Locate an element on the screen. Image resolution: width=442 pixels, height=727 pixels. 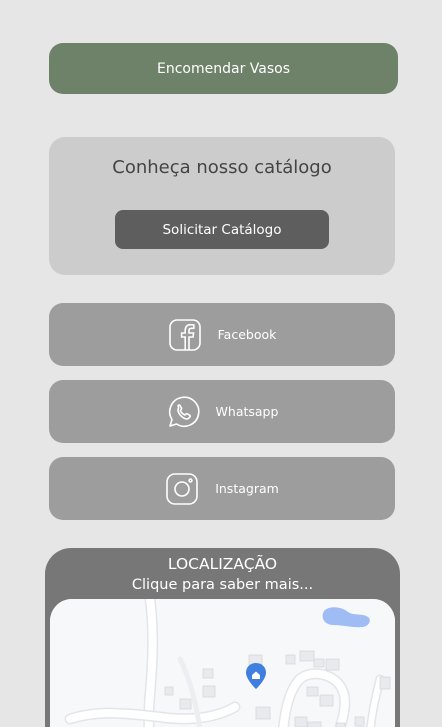
catalog-title: Conheça nosso catálogo is located at coordinates (222, 167).